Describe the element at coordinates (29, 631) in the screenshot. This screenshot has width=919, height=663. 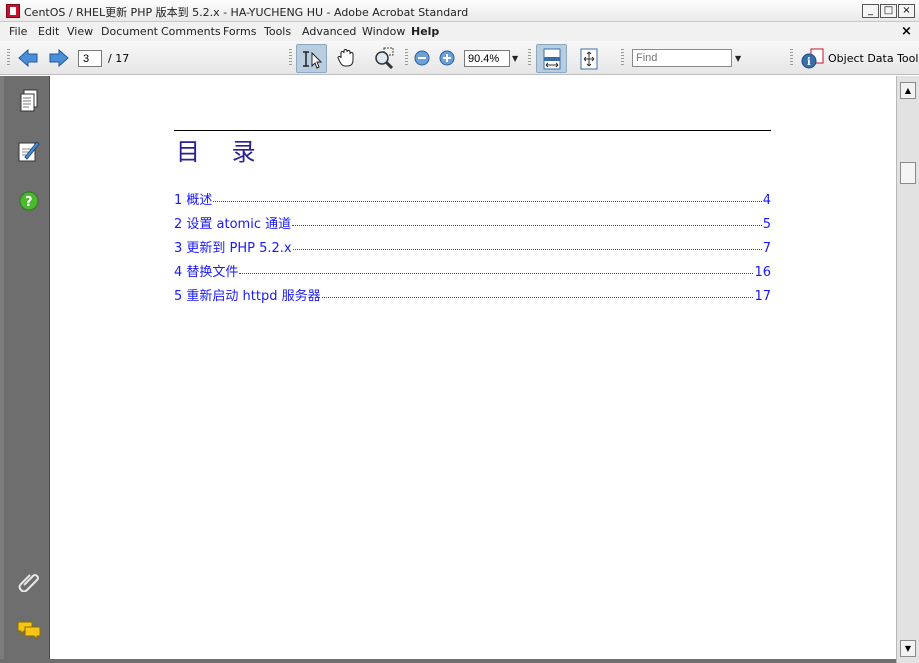
I see `comments-icon` at that location.